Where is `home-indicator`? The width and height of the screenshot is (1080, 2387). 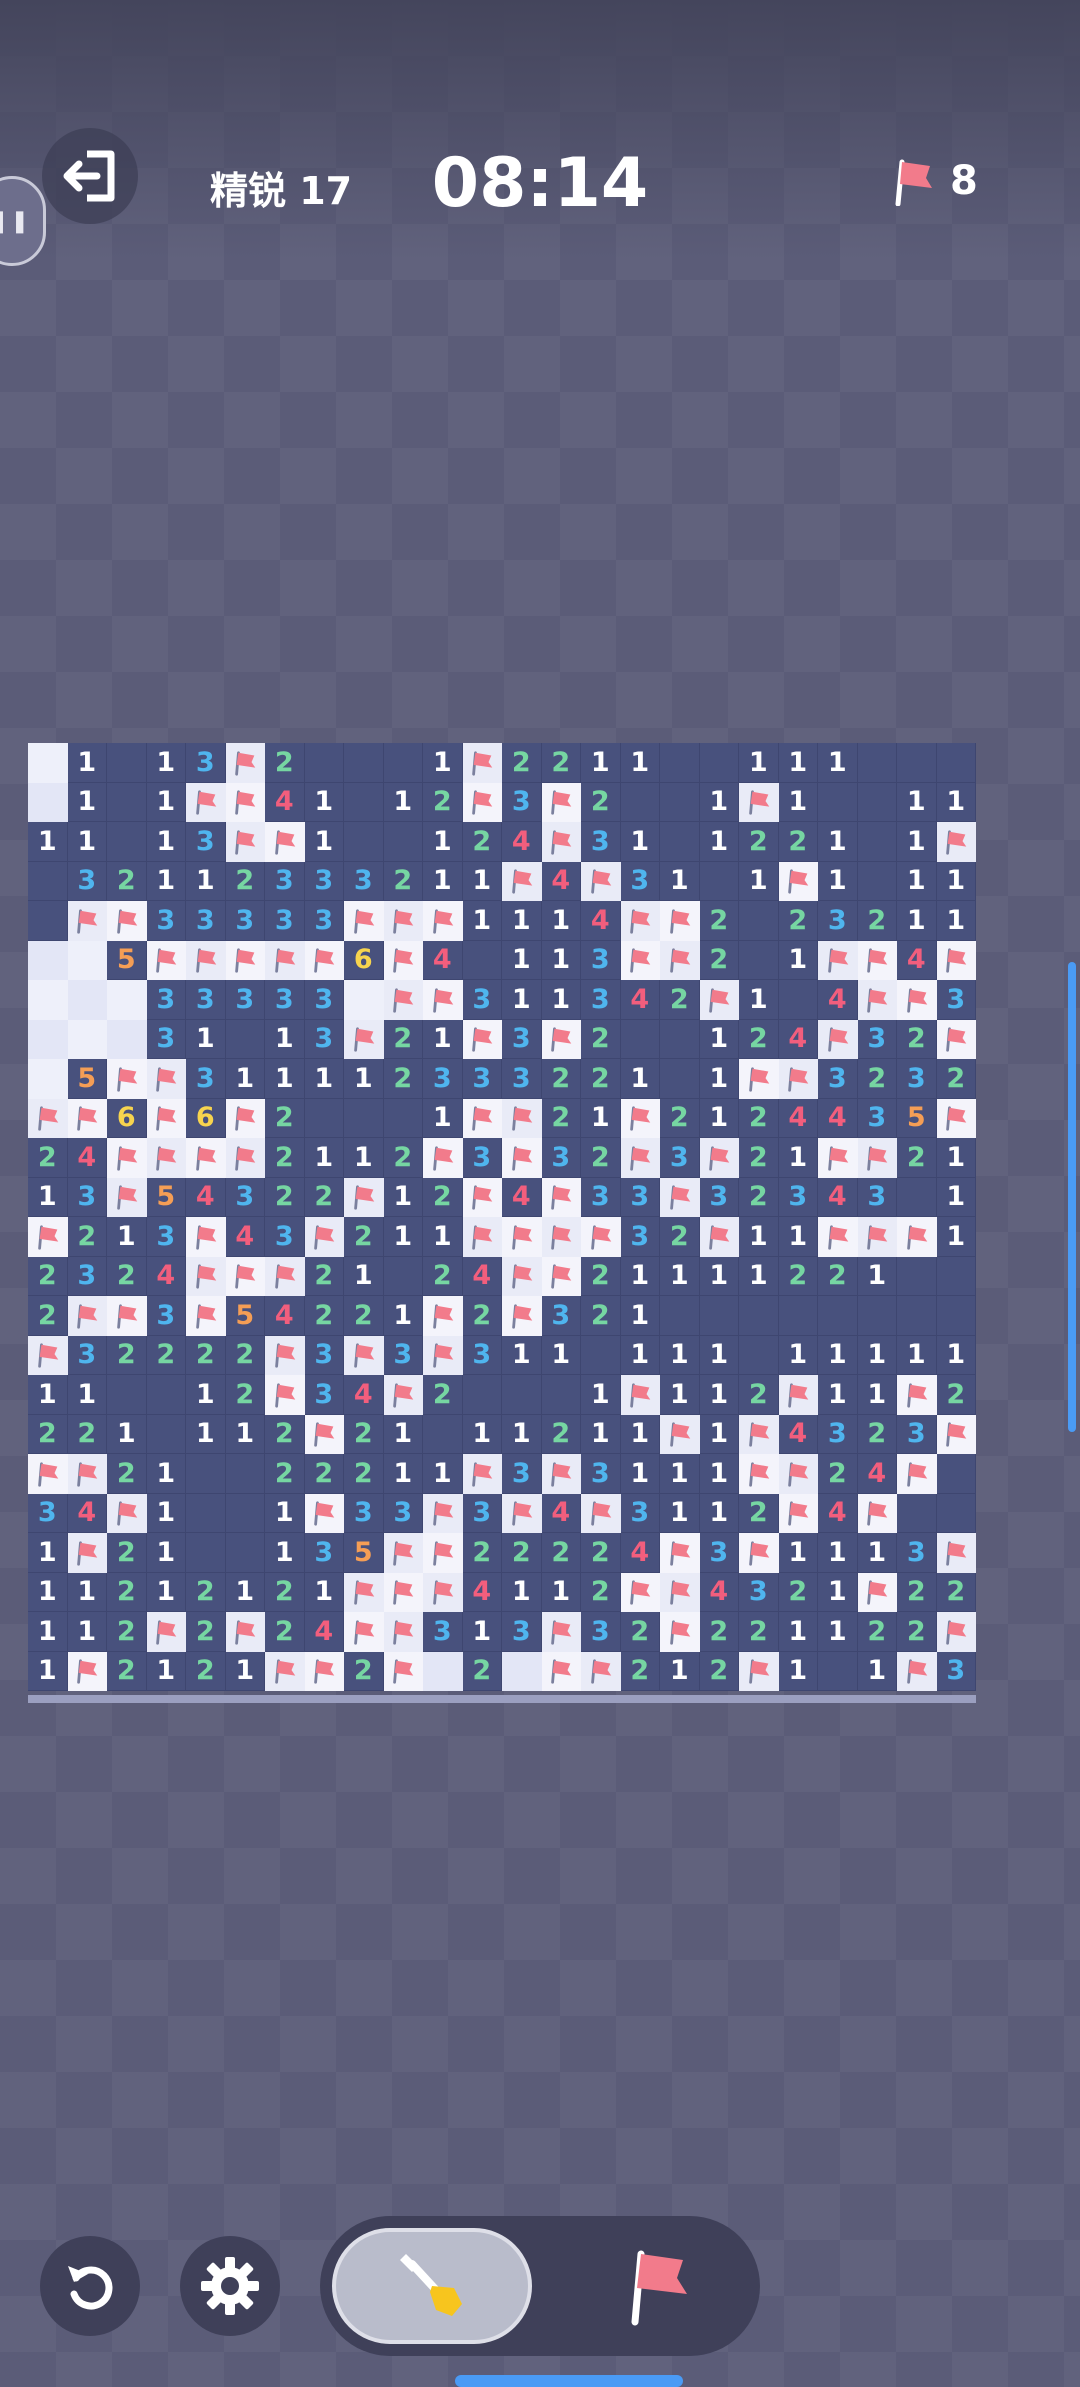
home-indicator is located at coordinates (569, 2381).